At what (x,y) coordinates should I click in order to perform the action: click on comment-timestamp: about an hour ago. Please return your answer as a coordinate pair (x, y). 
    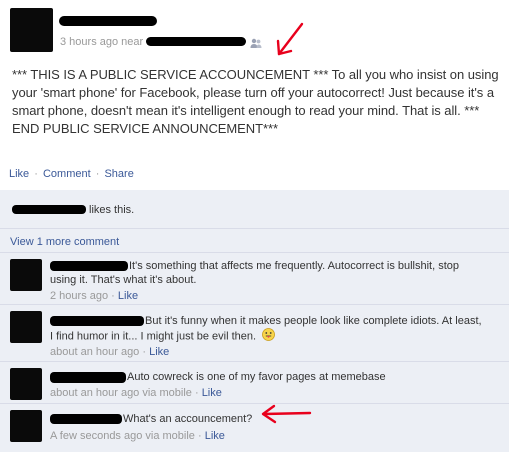
    Looking at the image, I should click on (94, 352).